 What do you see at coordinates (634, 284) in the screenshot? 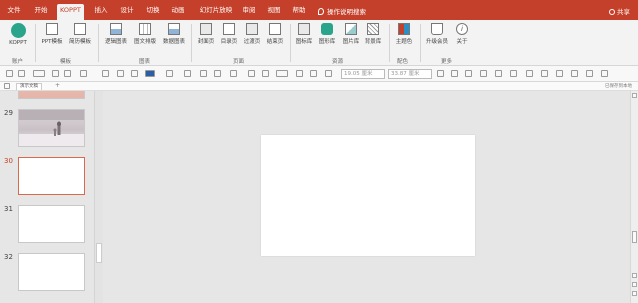
I see `previous-slide-icon` at bounding box center [634, 284].